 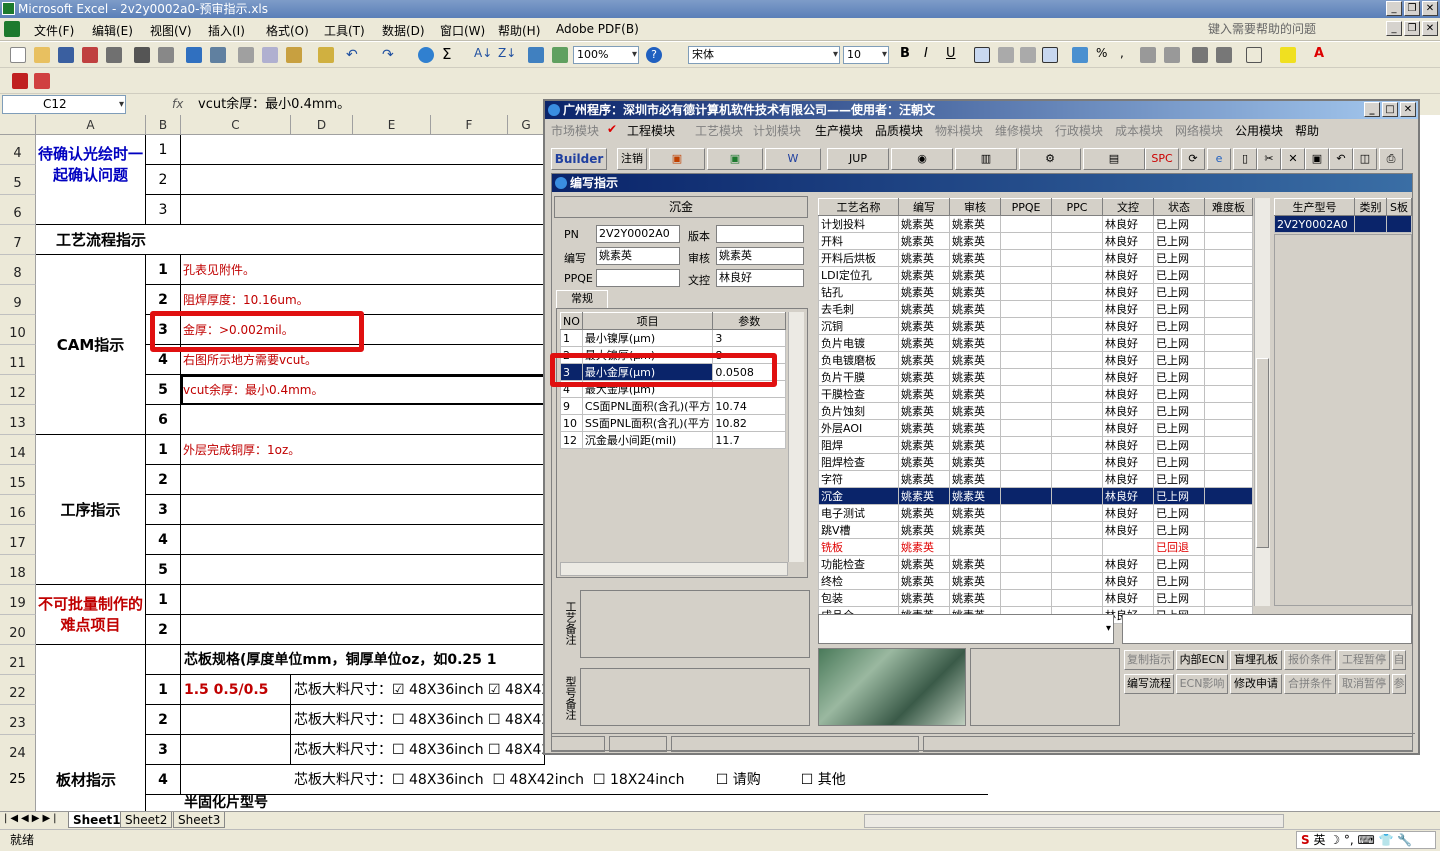 I want to click on param-row: 10 SS面PNL面积(含孔)(平方 10.82, so click(x=673, y=423).